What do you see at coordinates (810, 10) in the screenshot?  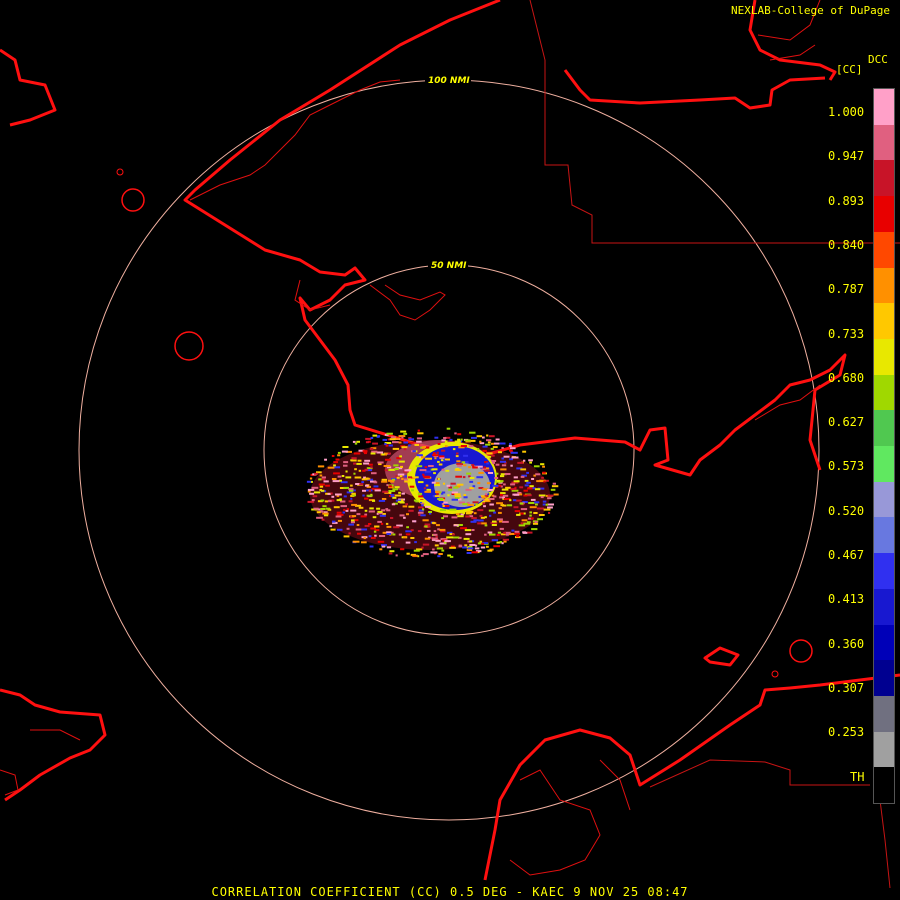 I see `credit-label: NEXLAB-College of DuPage` at bounding box center [810, 10].